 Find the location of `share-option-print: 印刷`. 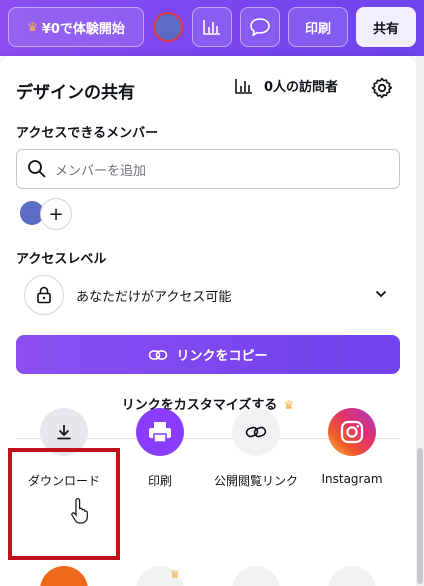

share-option-print: 印刷 is located at coordinates (160, 448).